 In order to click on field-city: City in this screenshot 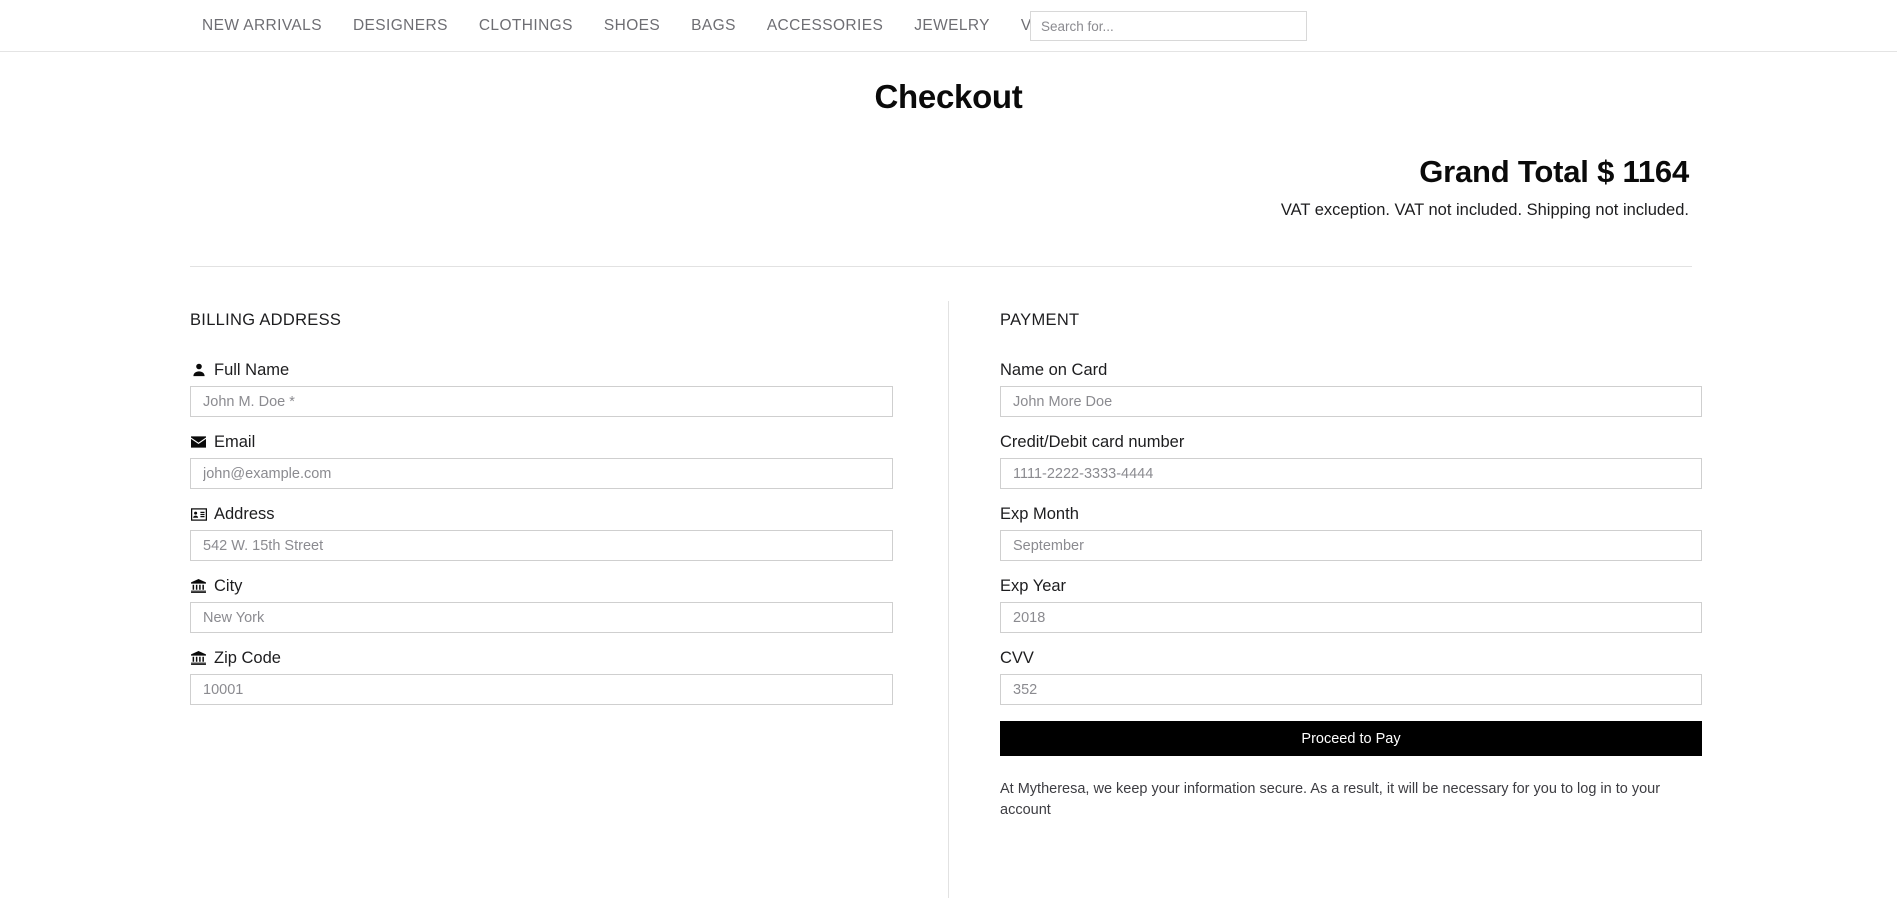, I will do `click(541, 604)`.